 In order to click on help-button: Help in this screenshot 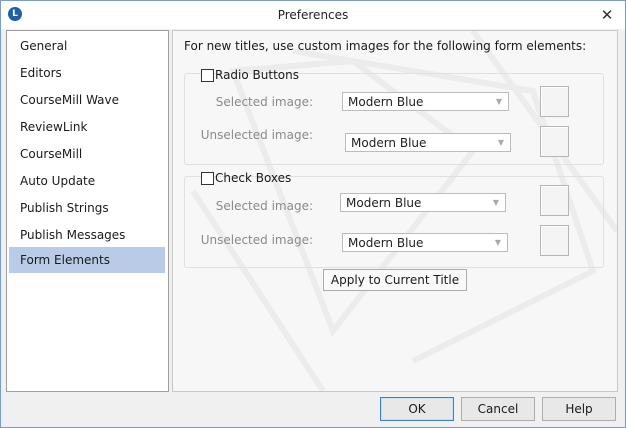, I will do `click(579, 409)`.